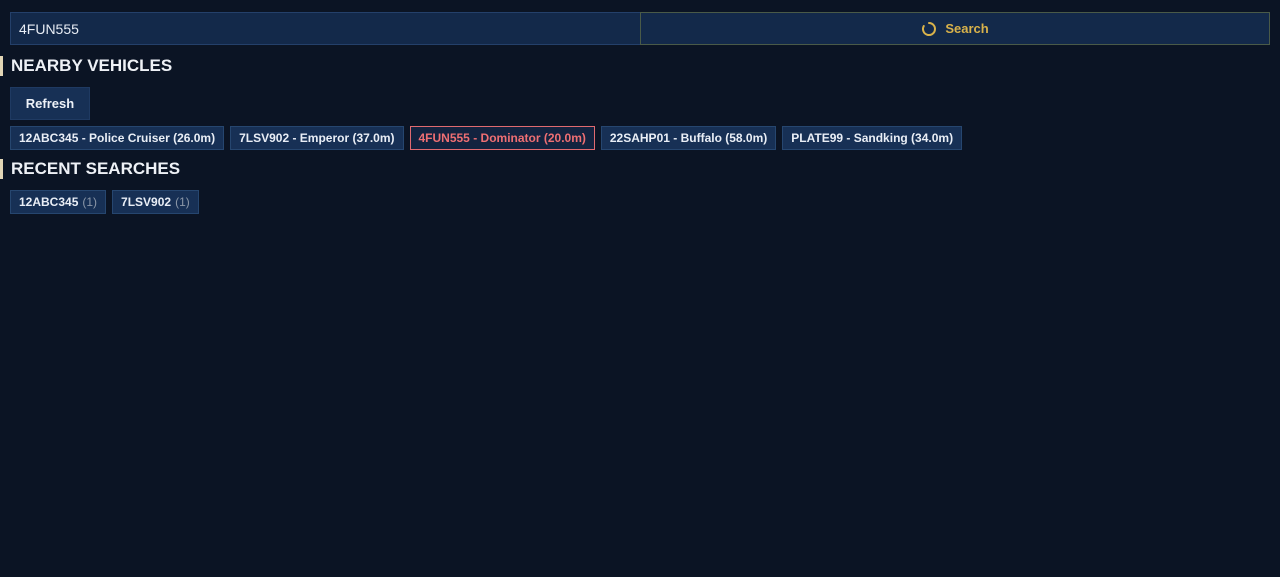 Image resolution: width=1280 pixels, height=577 pixels. What do you see at coordinates (50, 103) in the screenshot?
I see `refresh-button: Refresh` at bounding box center [50, 103].